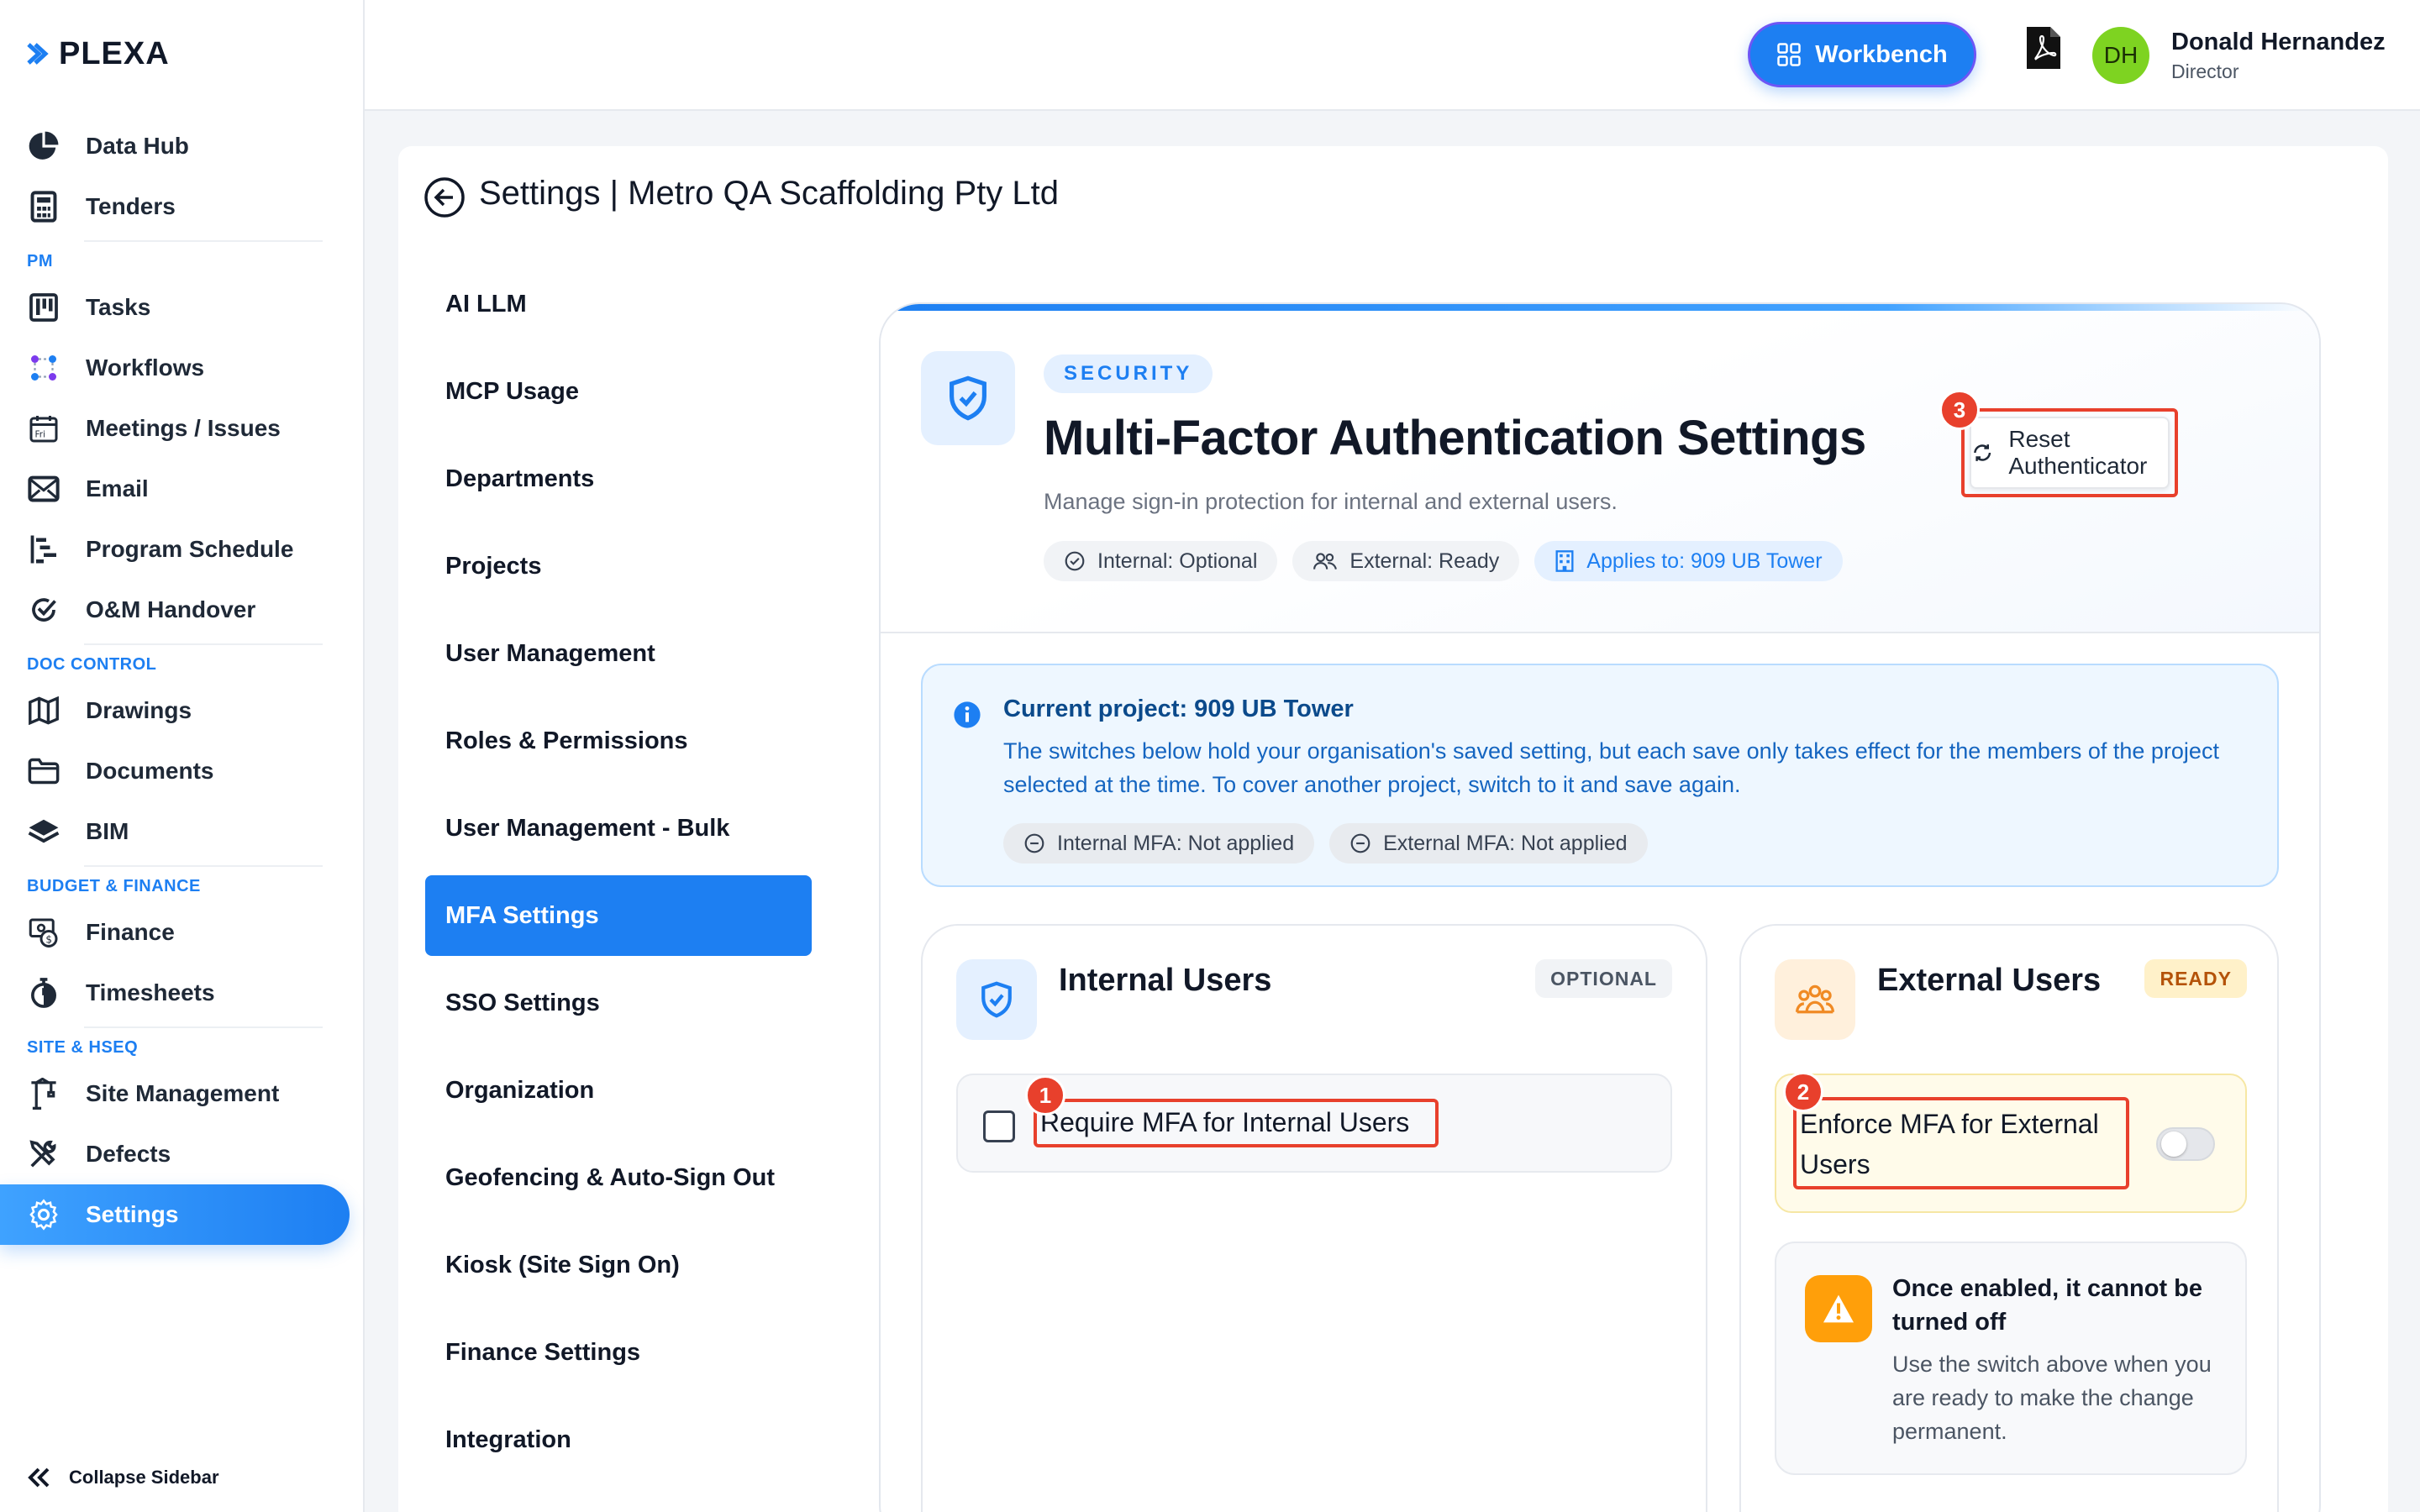 Image resolution: width=2420 pixels, height=1512 pixels. What do you see at coordinates (114, 53) in the screenshot?
I see `logo-text: PLEXA` at bounding box center [114, 53].